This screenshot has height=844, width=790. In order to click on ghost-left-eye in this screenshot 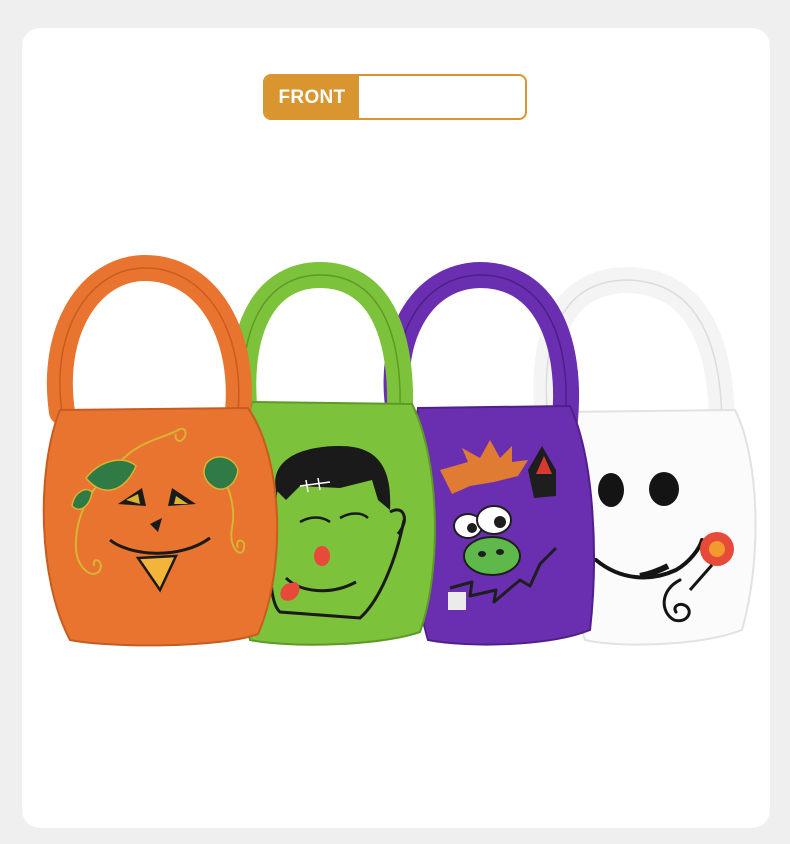, I will do `click(611, 490)`.